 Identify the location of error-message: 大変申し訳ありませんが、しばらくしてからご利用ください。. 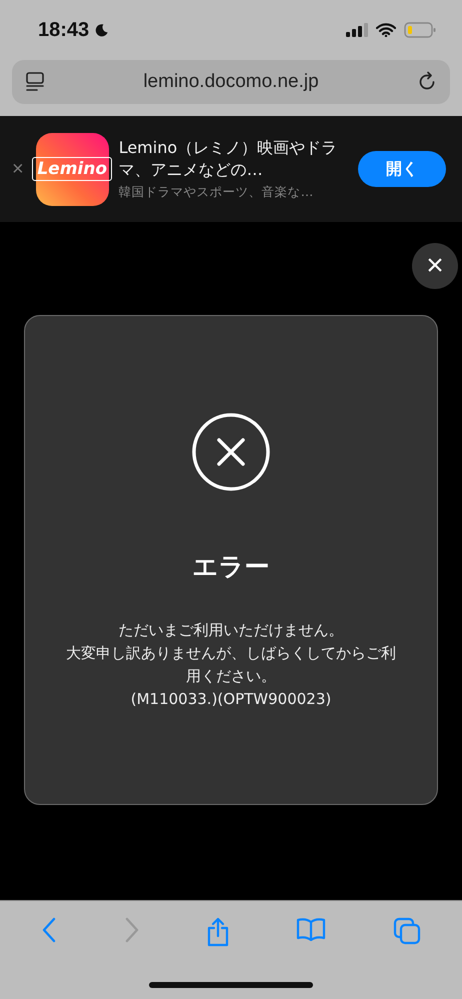
(231, 665).